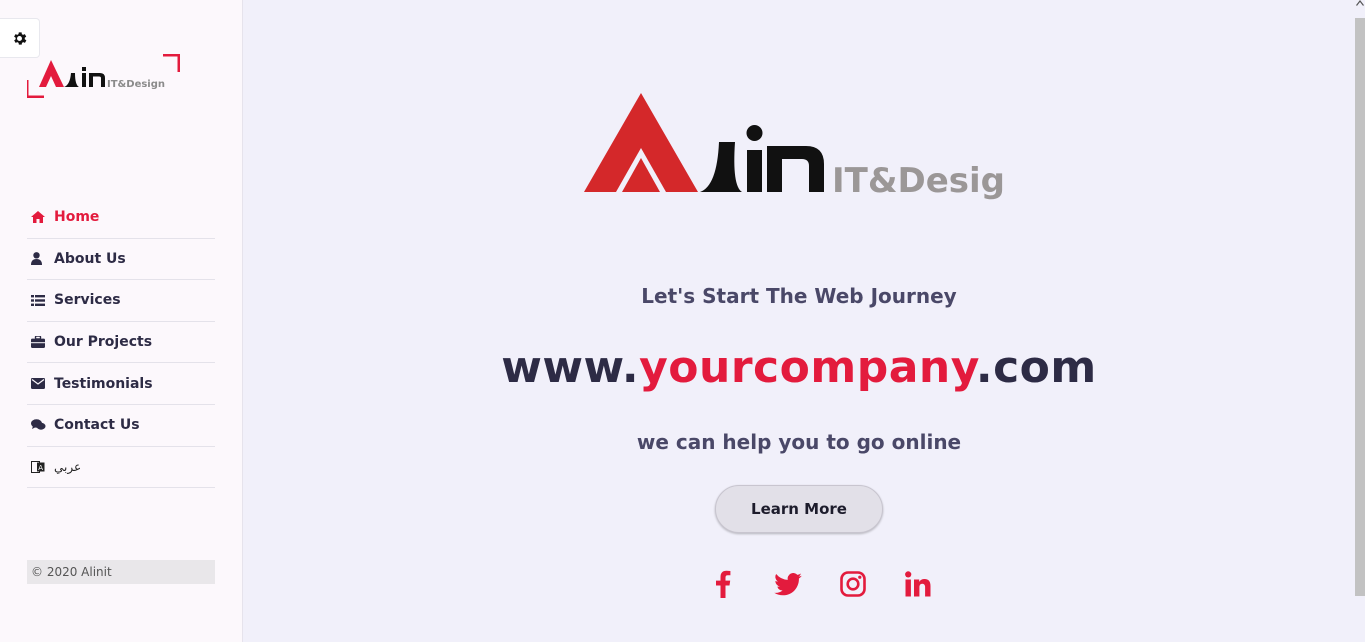  Describe the element at coordinates (40, 217) in the screenshot. I see `home-icon` at that location.